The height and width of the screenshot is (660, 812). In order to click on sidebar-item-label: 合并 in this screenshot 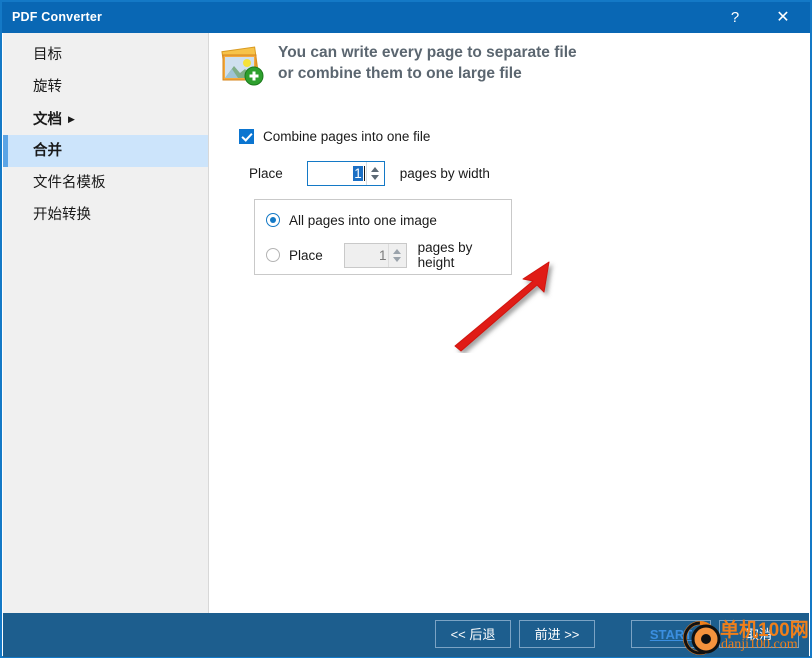, I will do `click(47, 151)`.